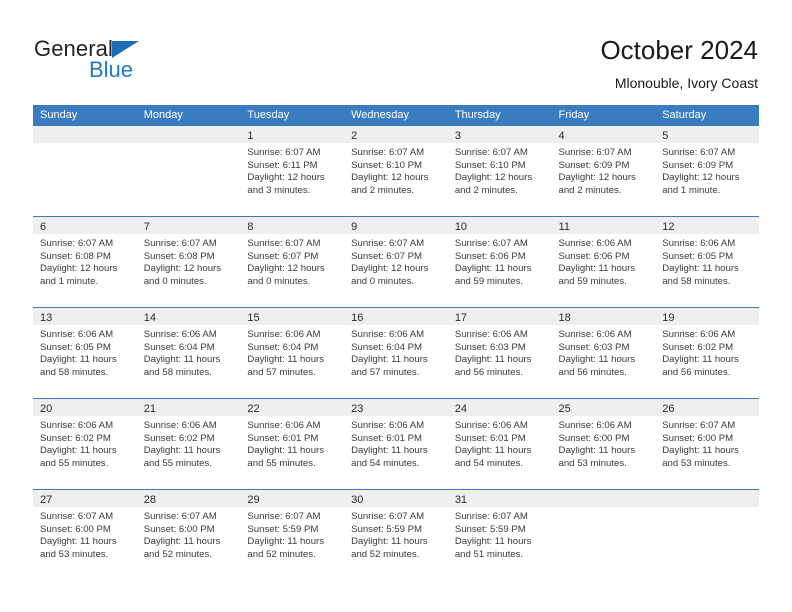  What do you see at coordinates (125, 49) in the screenshot?
I see `triangle-icon` at bounding box center [125, 49].